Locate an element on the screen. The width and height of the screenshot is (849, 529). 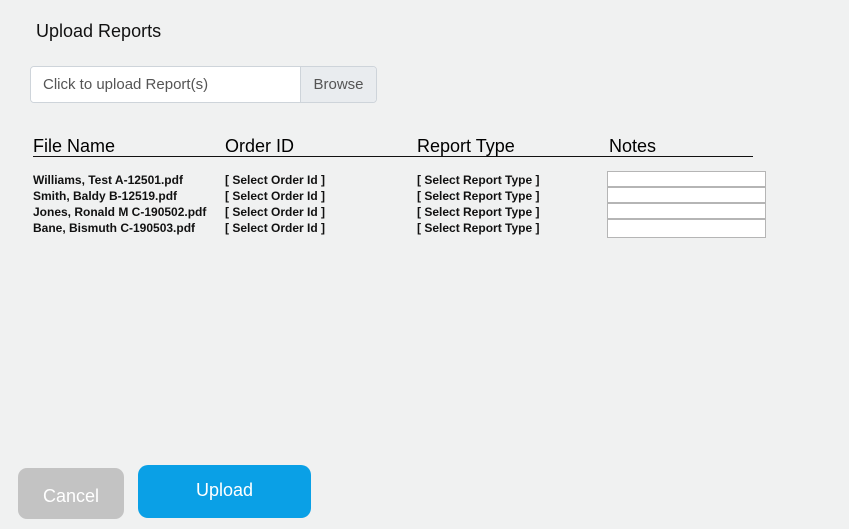
header-order-id: Order ID is located at coordinates (260, 146).